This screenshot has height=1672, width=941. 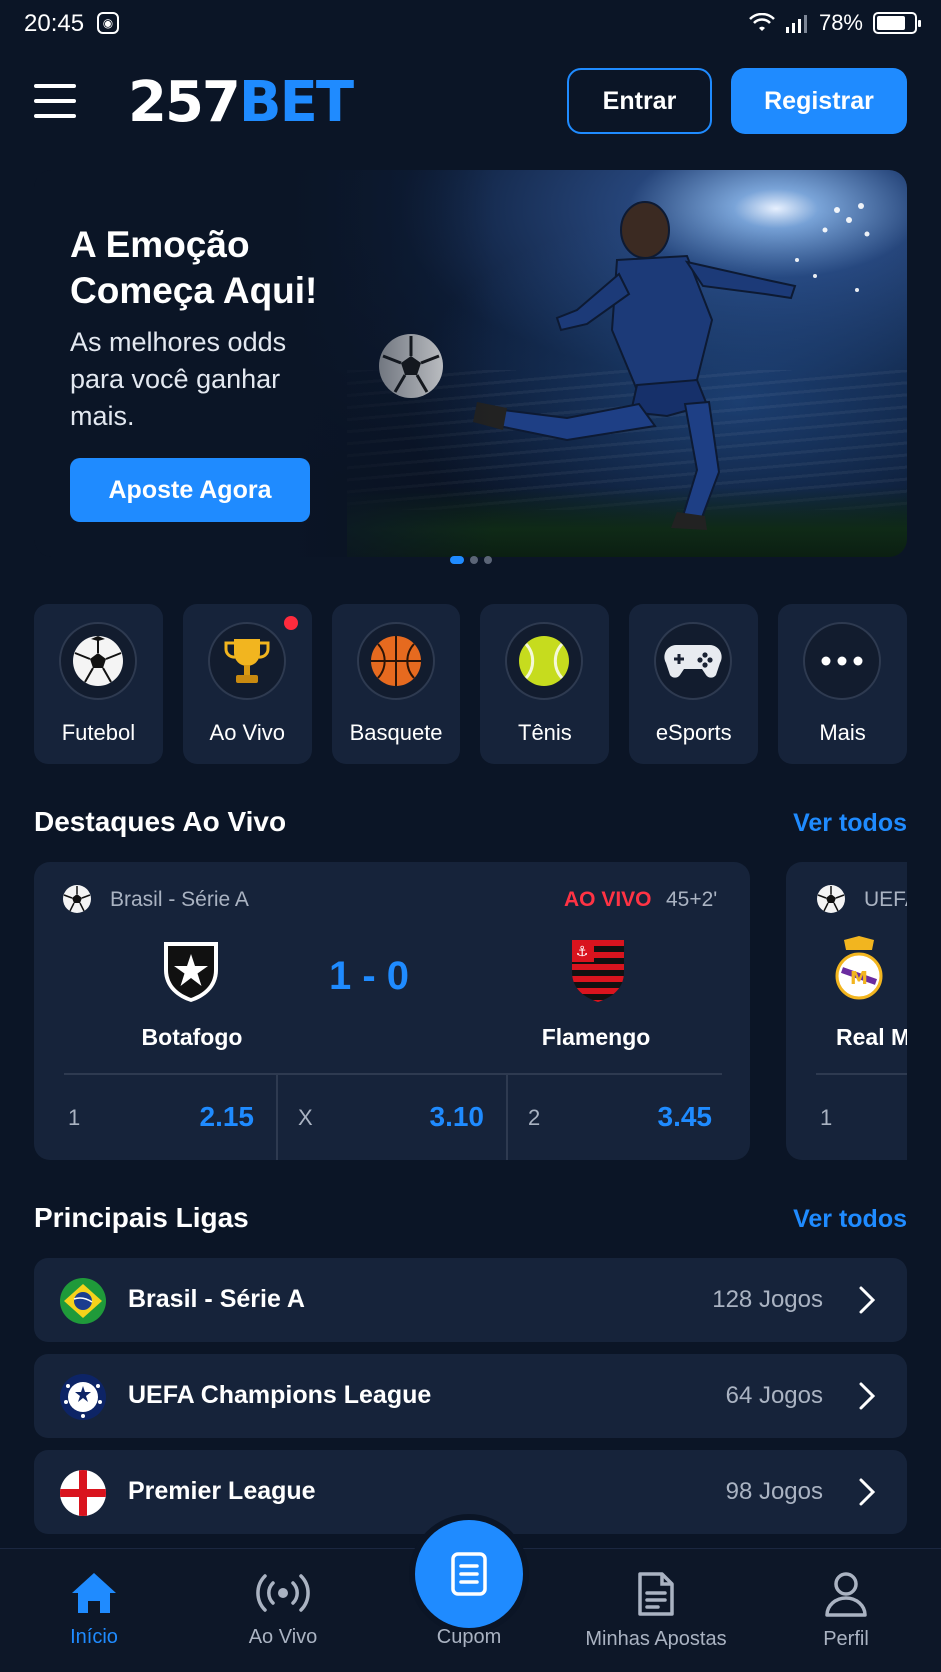 What do you see at coordinates (693, 661) in the screenshot?
I see `gamepad-icon` at bounding box center [693, 661].